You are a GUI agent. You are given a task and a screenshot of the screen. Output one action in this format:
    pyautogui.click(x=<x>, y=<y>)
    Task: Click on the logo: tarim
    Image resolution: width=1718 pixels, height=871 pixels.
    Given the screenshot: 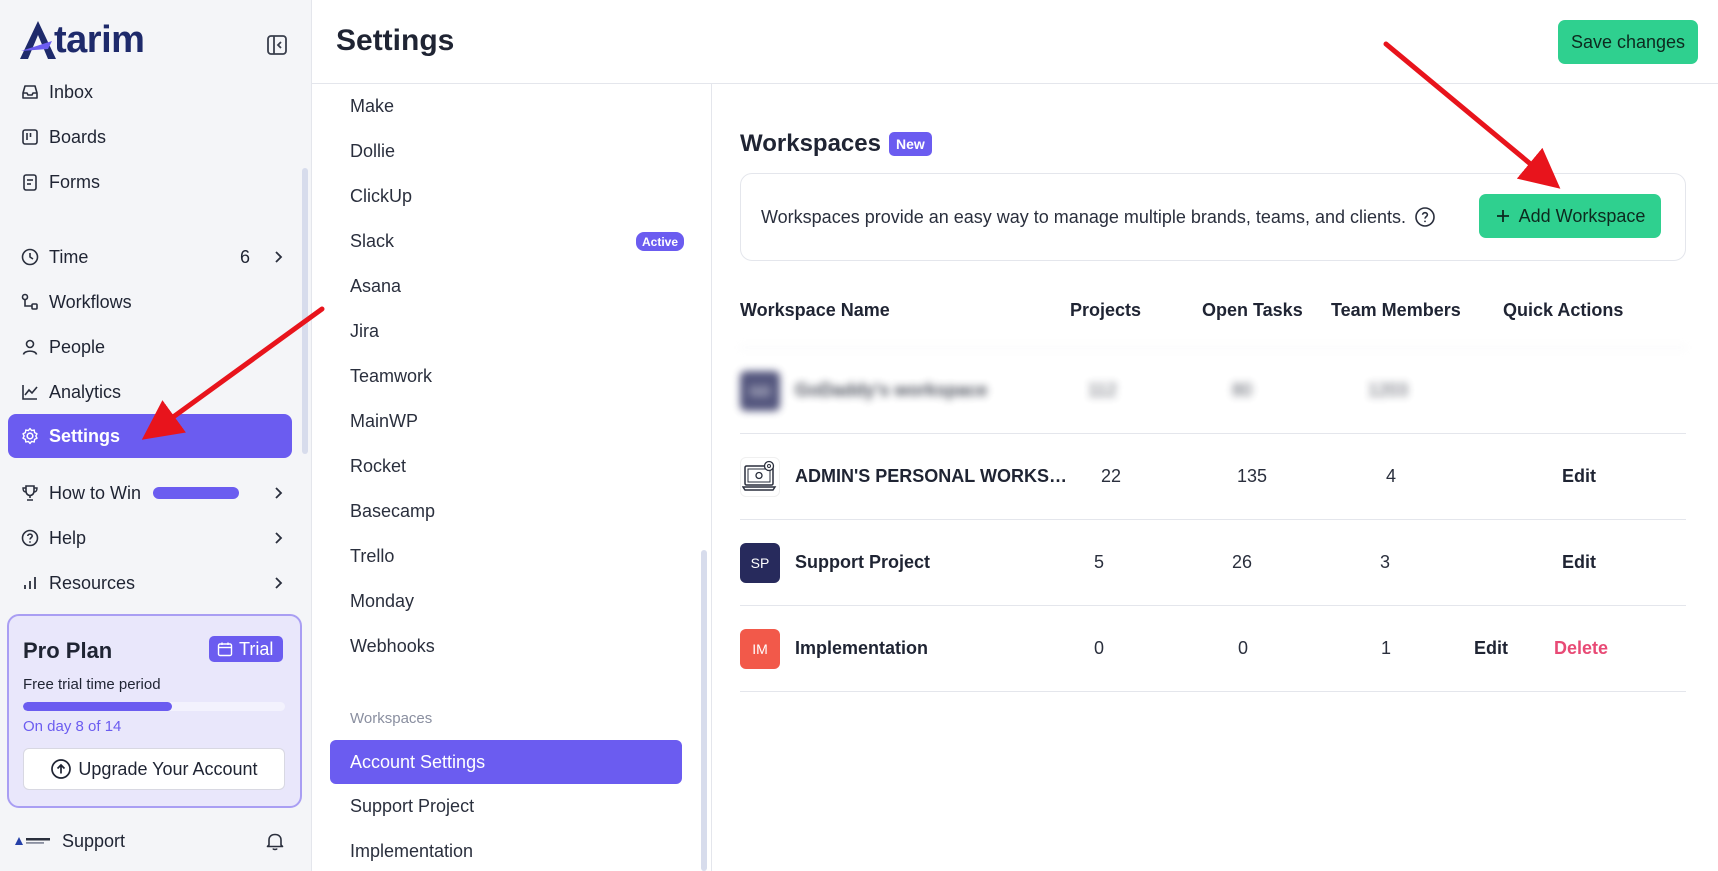 What is the action you would take?
    pyautogui.click(x=81, y=40)
    